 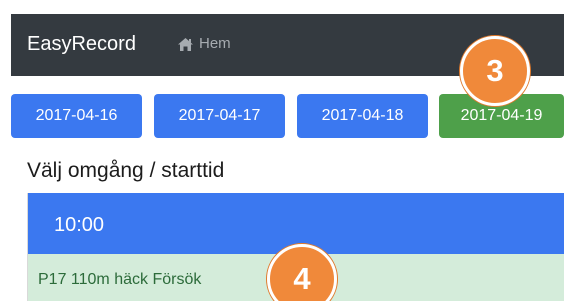 I want to click on date-button-2017-04-16: 2017-04-16, so click(x=76, y=116).